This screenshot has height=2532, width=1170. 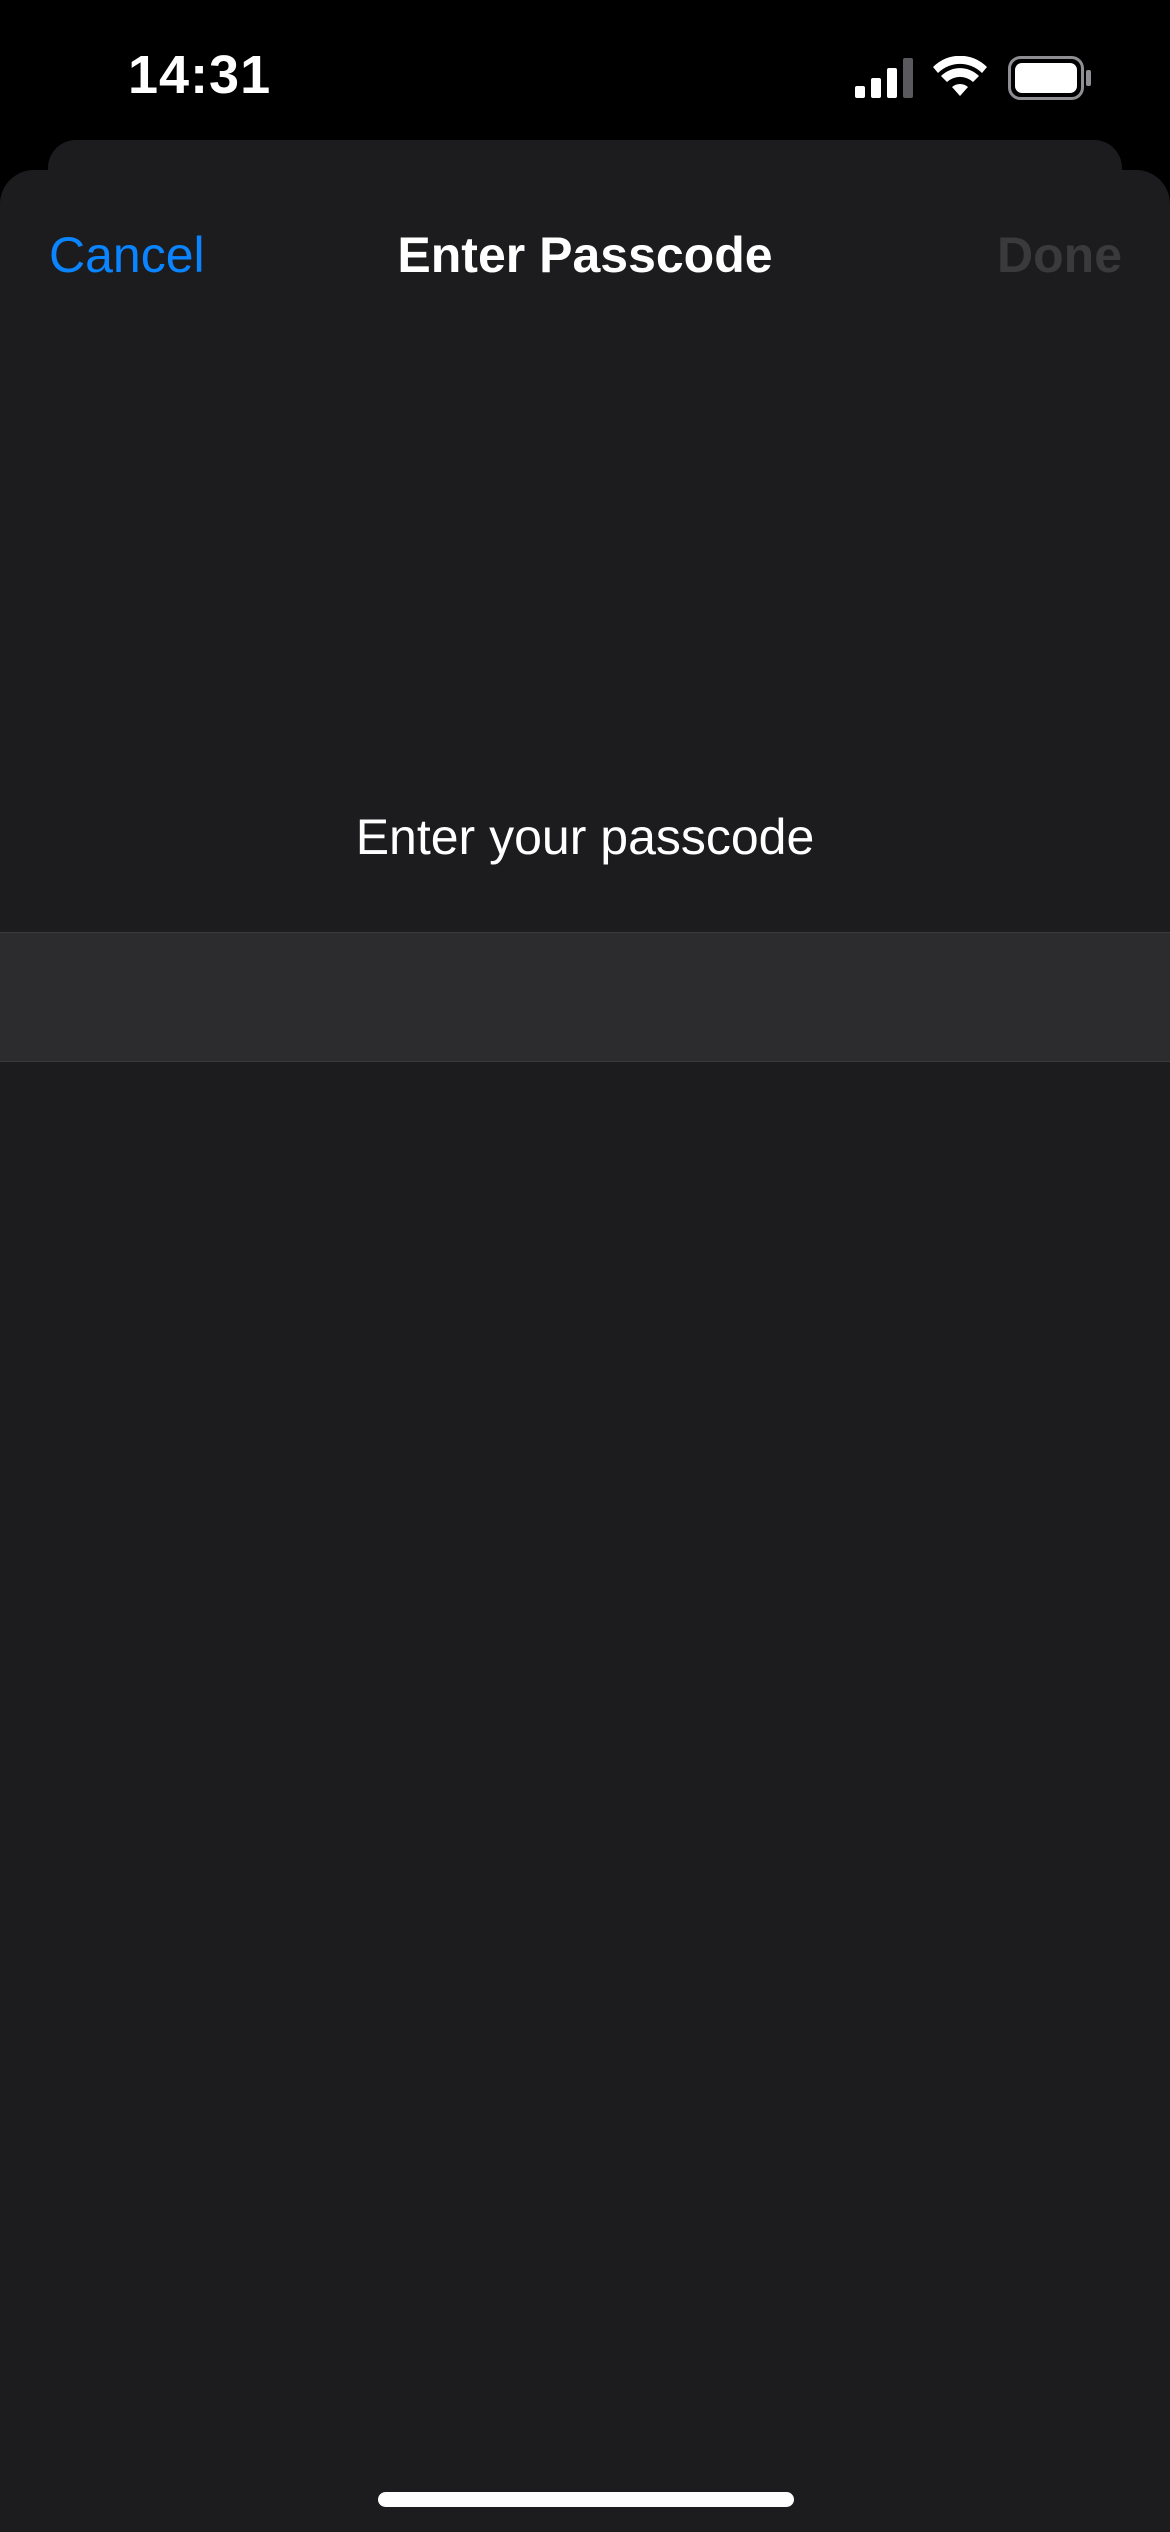 What do you see at coordinates (586, 2499) in the screenshot?
I see `home-indicator` at bounding box center [586, 2499].